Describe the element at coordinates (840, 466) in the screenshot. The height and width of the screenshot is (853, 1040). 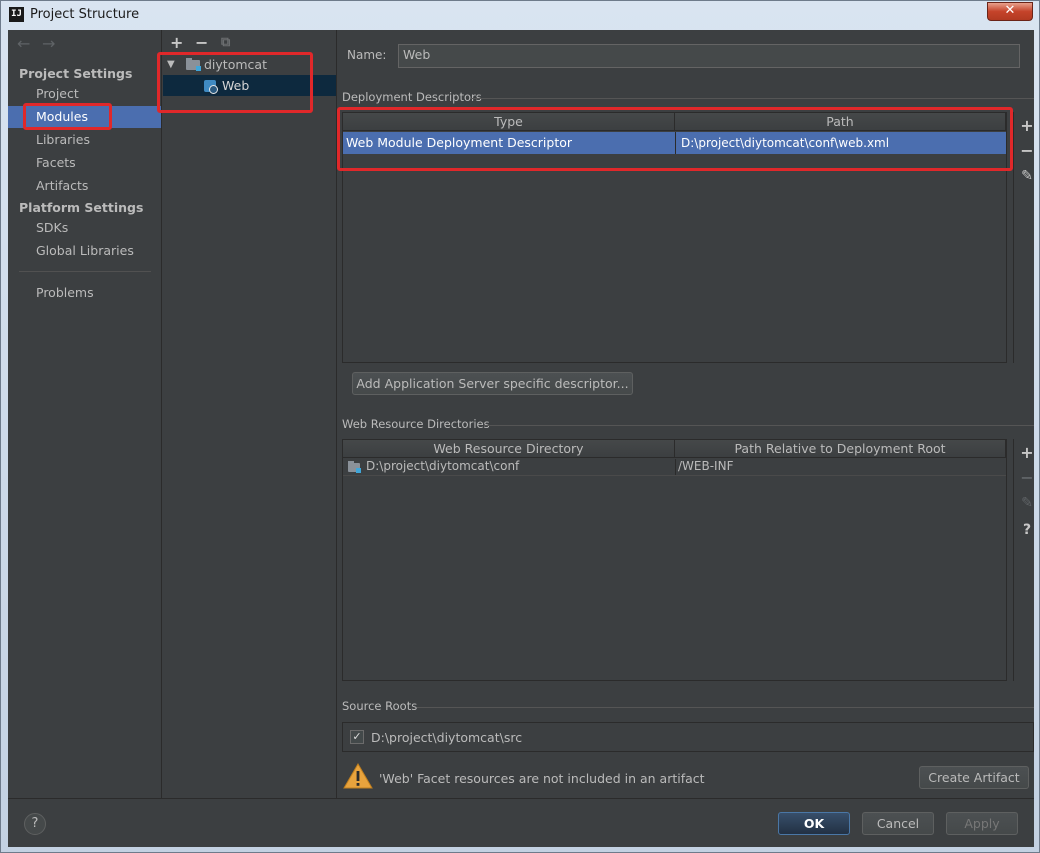
I see `relative-path-cell: /WEB-INF` at that location.